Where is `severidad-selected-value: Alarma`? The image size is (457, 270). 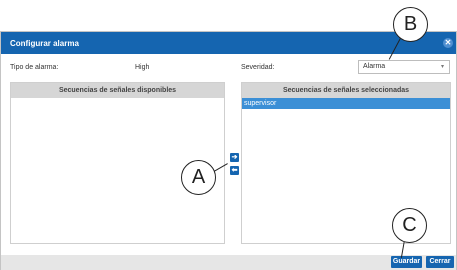
severidad-selected-value: Alarma is located at coordinates (374, 66).